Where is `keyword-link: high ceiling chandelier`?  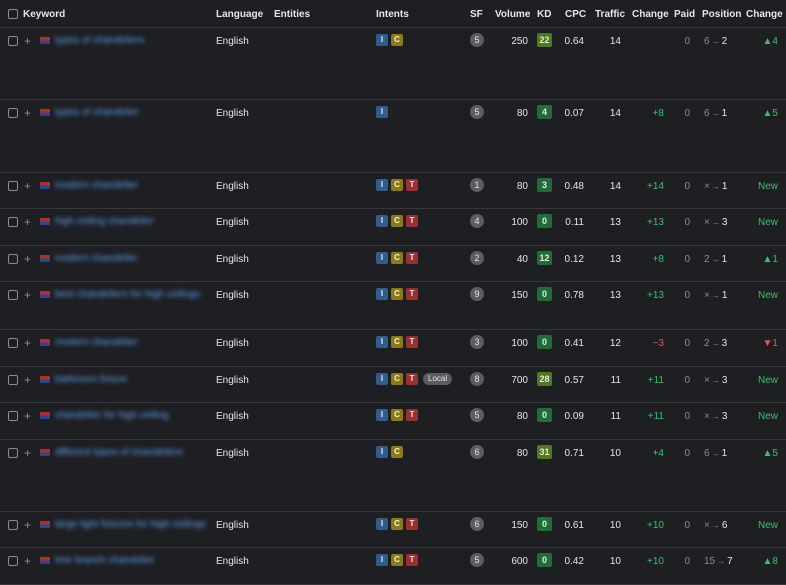 keyword-link: high ceiling chandelier is located at coordinates (104, 221).